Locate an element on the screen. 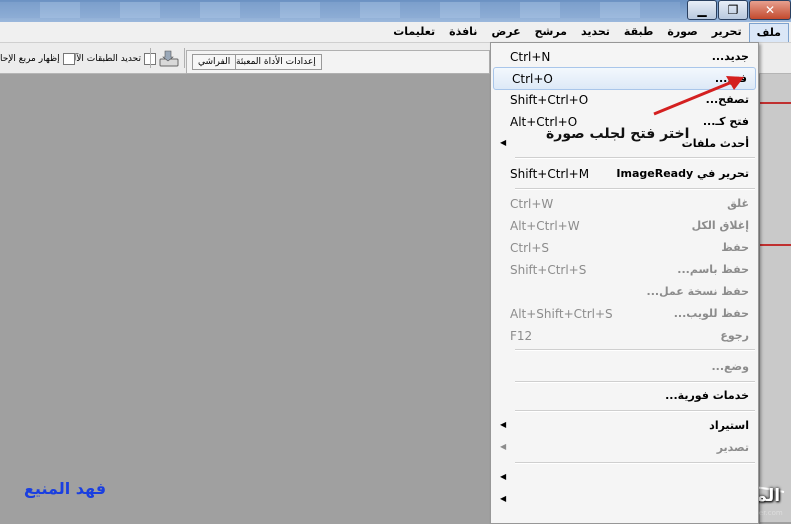 This screenshot has width=791, height=524. author-signature: فهد المنيع is located at coordinates (65, 488).